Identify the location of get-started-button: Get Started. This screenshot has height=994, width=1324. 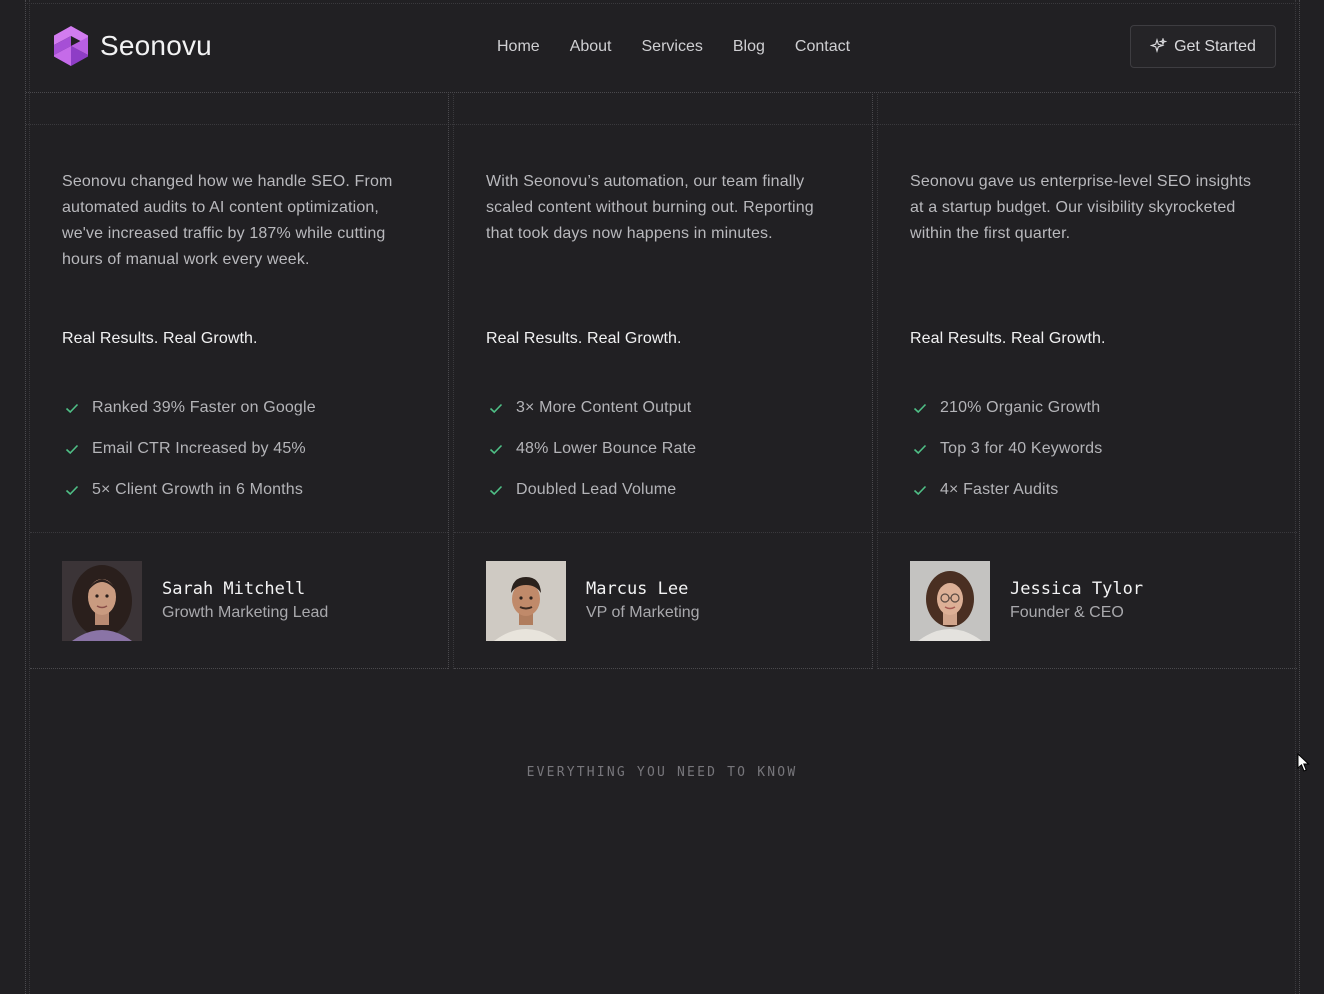
(1203, 46).